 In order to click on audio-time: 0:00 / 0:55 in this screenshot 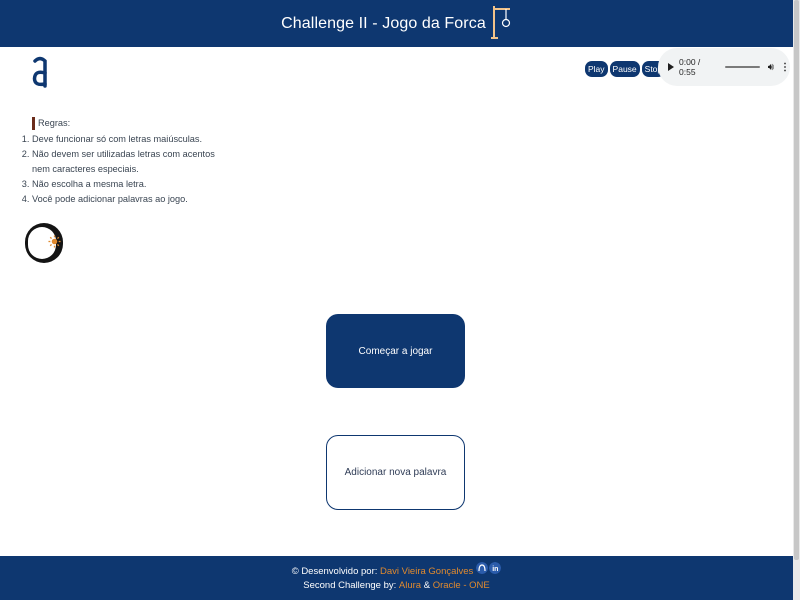, I will do `click(690, 67)`.